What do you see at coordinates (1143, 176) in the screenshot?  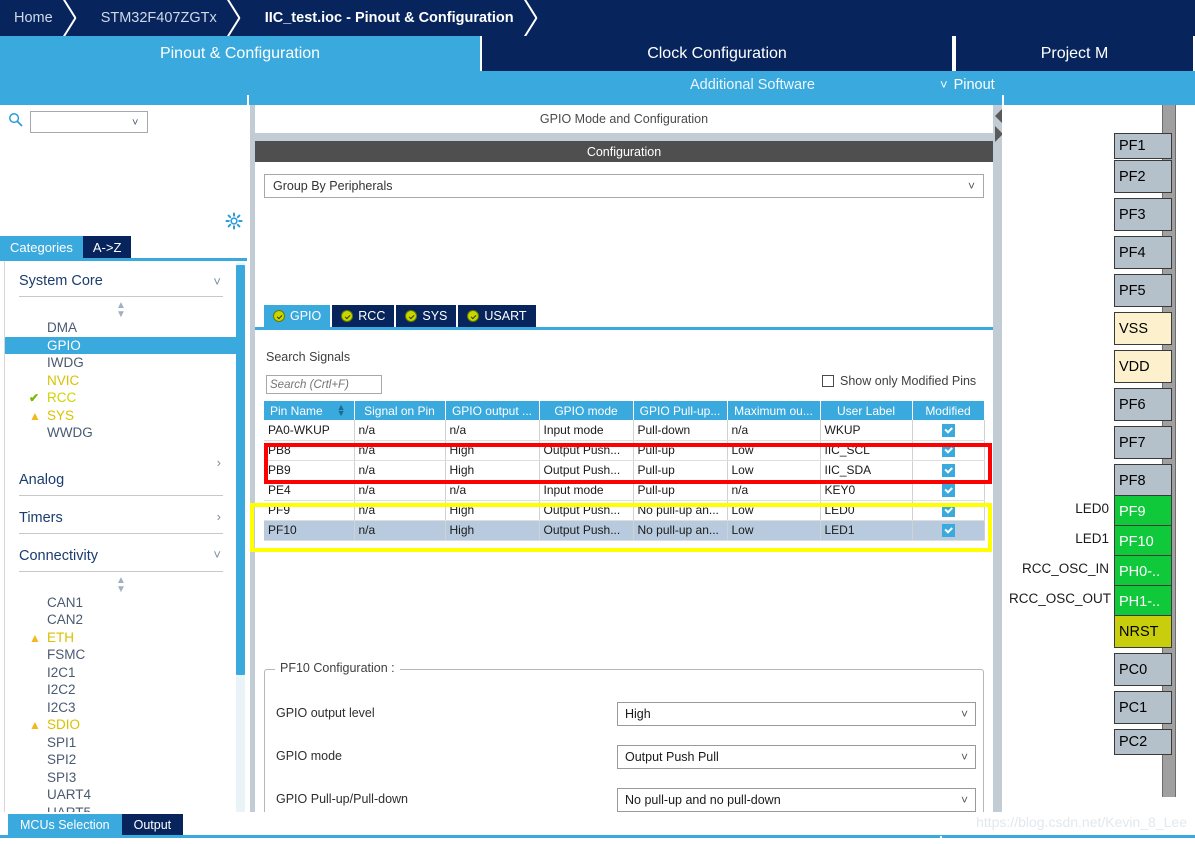 I see `pin-pf2: PF2` at bounding box center [1143, 176].